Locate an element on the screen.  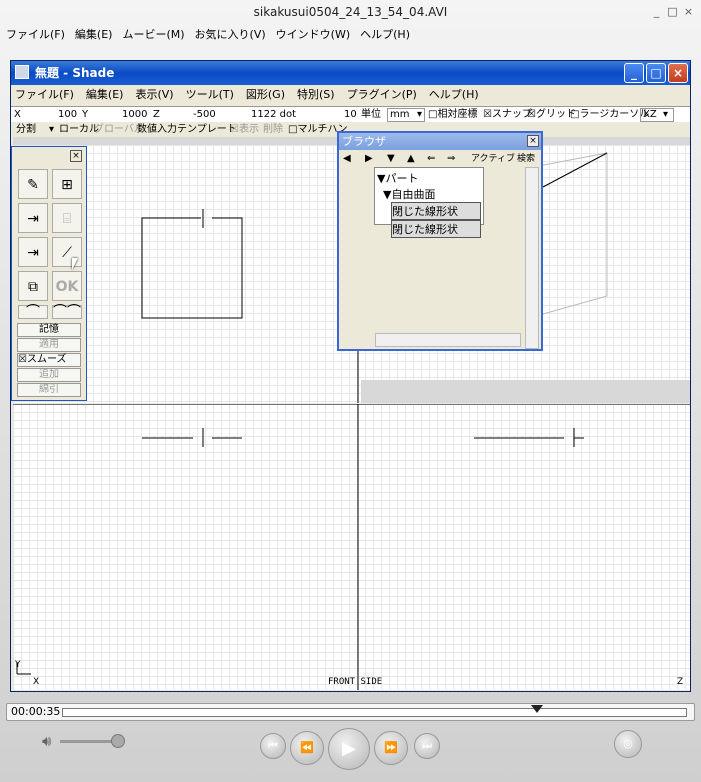
curve-tool-icon: ⌒ is located at coordinates (33, 312).